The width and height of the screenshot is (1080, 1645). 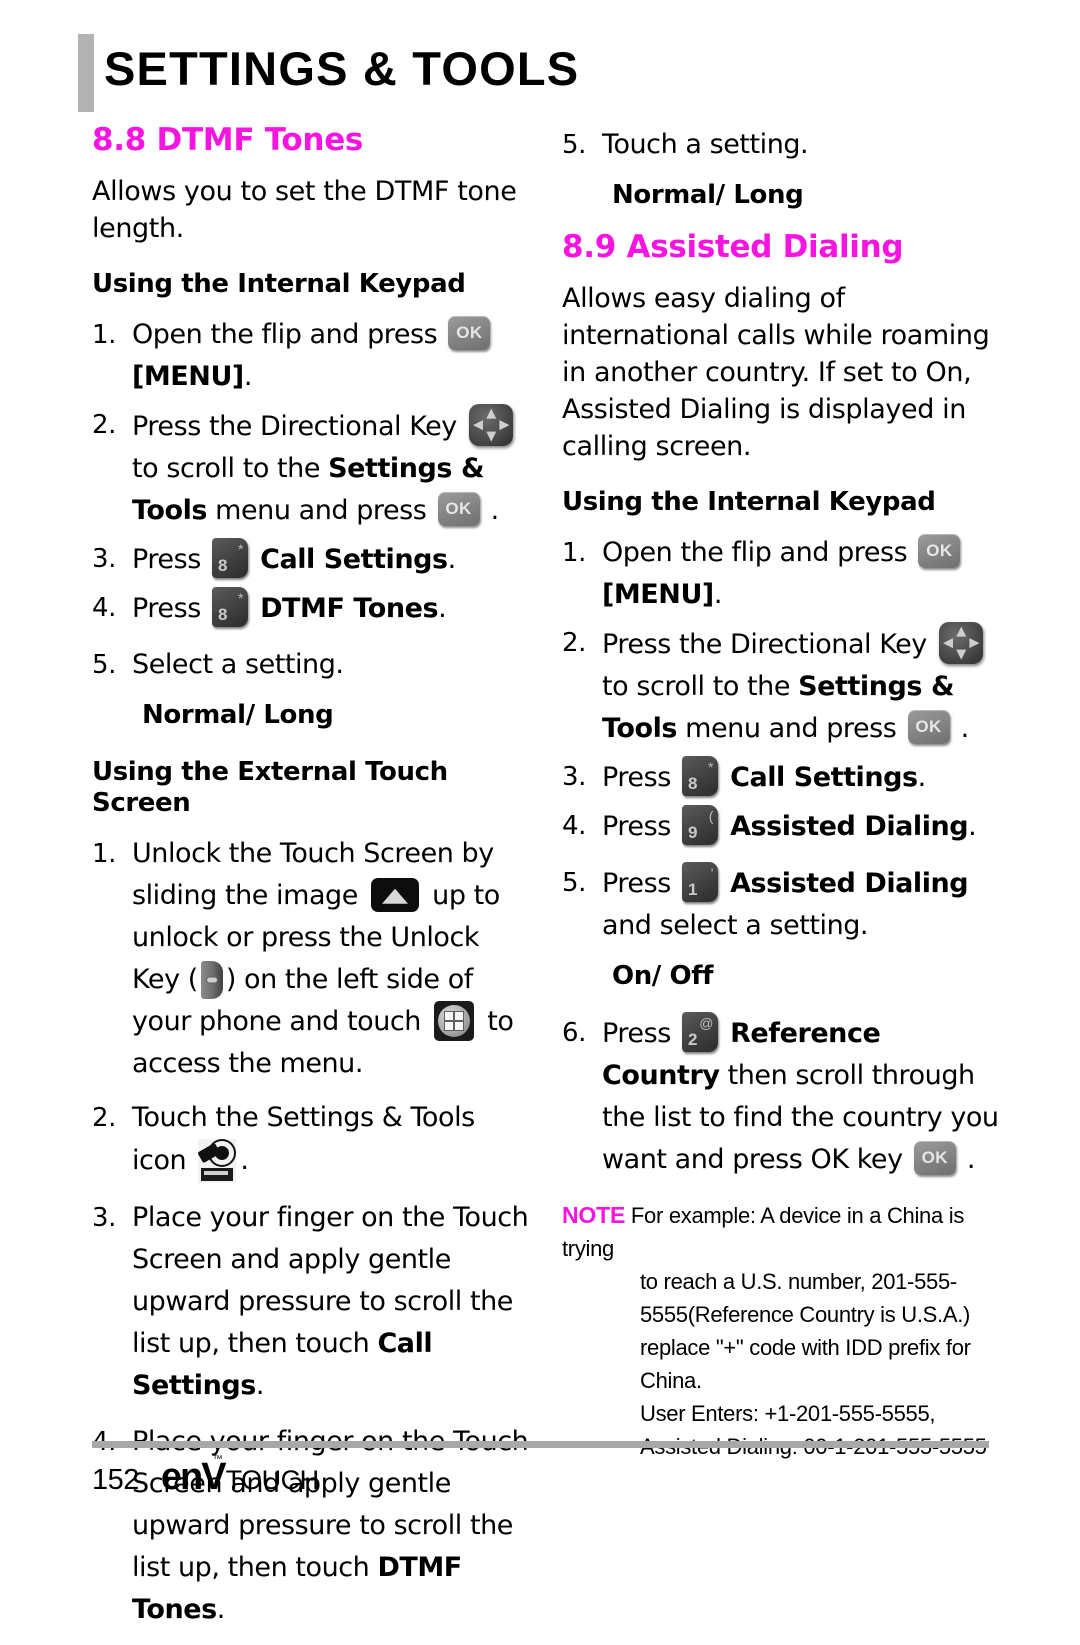 What do you see at coordinates (696, 686) in the screenshot?
I see `step-text: to scroll to the` at bounding box center [696, 686].